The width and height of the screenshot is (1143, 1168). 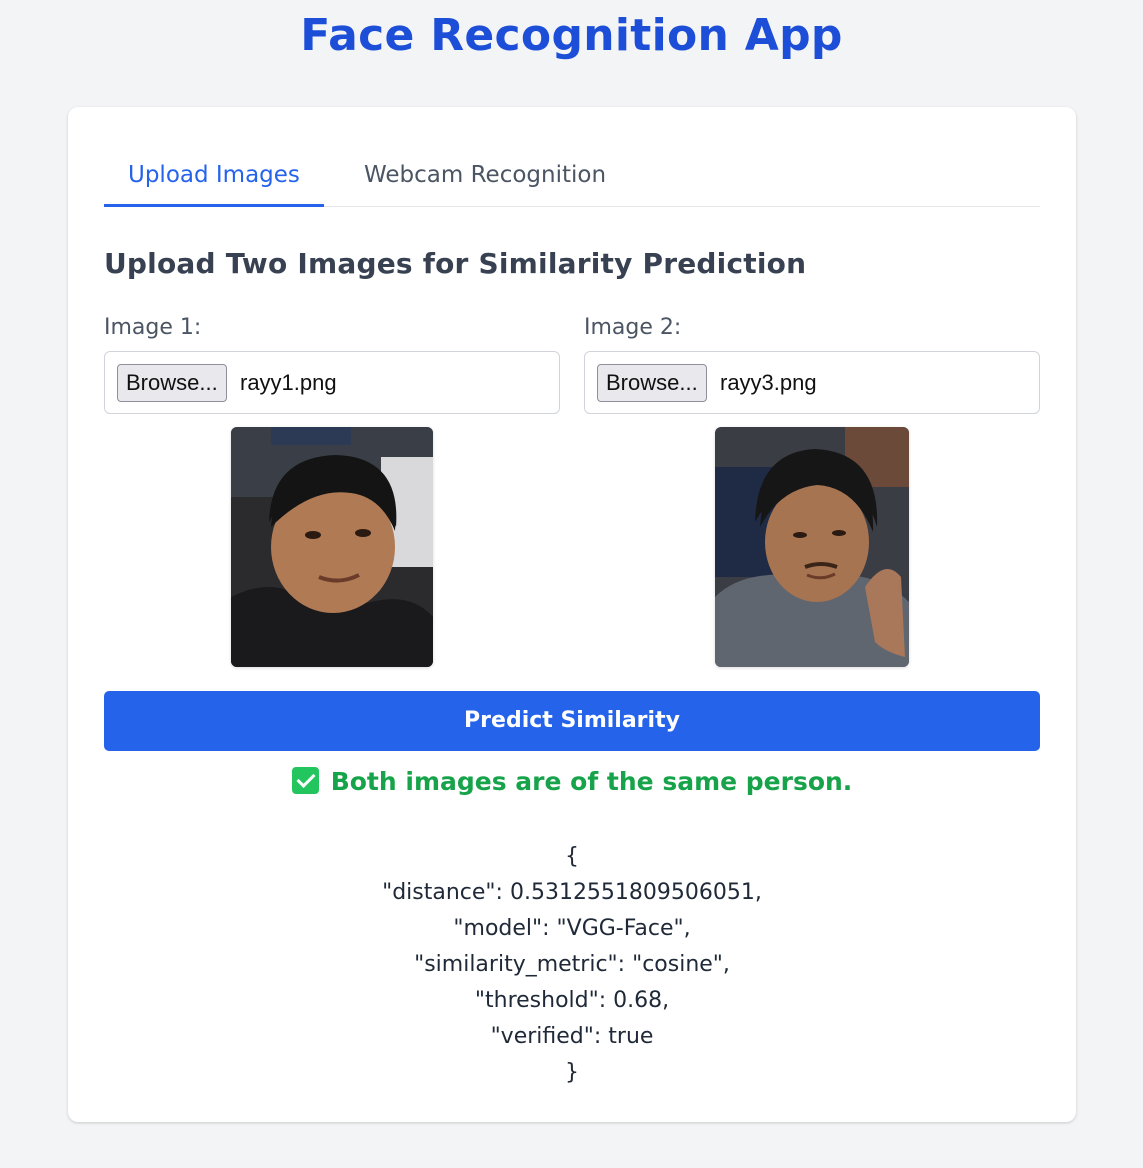 What do you see at coordinates (572, 928) in the screenshot?
I see `json-line-model: "model": "VGG-Face",` at bounding box center [572, 928].